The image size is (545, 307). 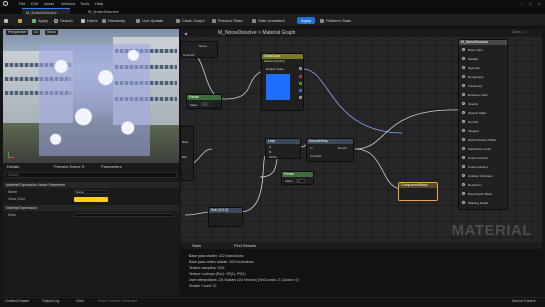 I want to click on home-button: Home, so click(x=89, y=20).